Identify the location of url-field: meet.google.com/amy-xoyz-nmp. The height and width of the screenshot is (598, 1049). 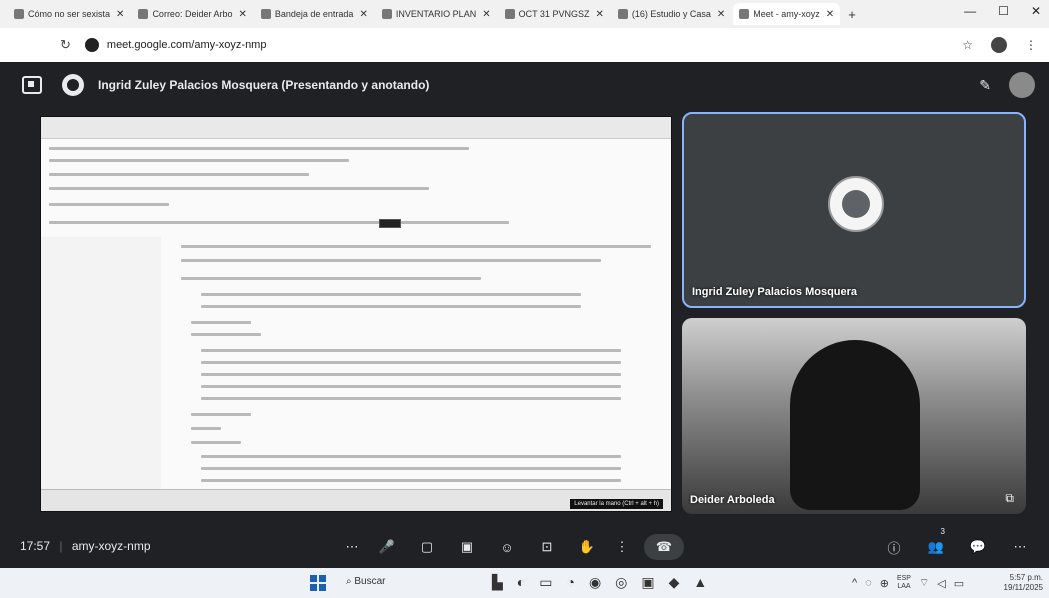
(187, 45).